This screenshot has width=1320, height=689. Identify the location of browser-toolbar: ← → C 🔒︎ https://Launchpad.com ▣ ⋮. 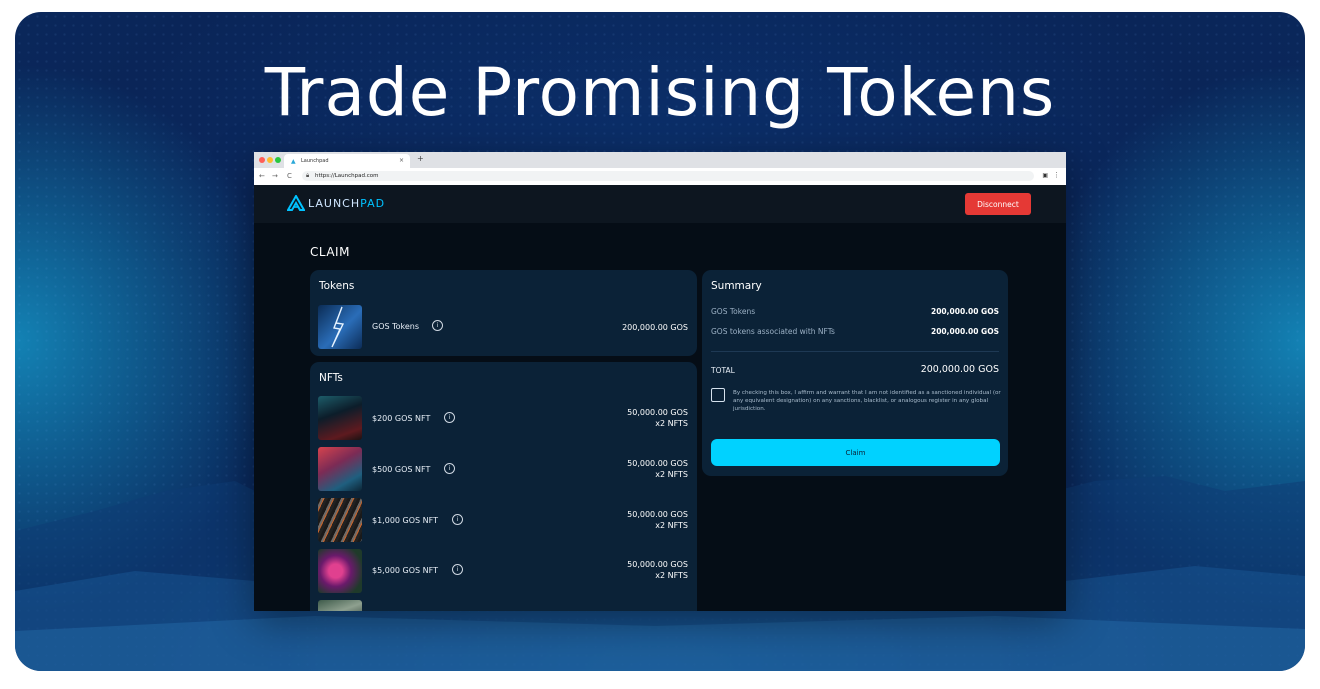
(660, 177).